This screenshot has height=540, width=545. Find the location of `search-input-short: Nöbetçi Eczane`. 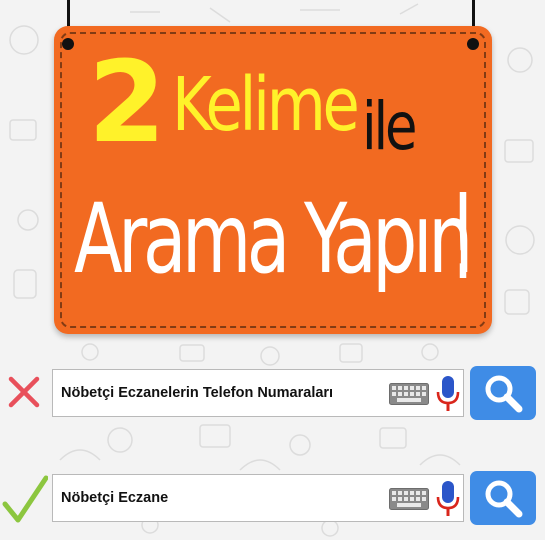

search-input-short: Nöbetçi Eczane is located at coordinates (258, 498).